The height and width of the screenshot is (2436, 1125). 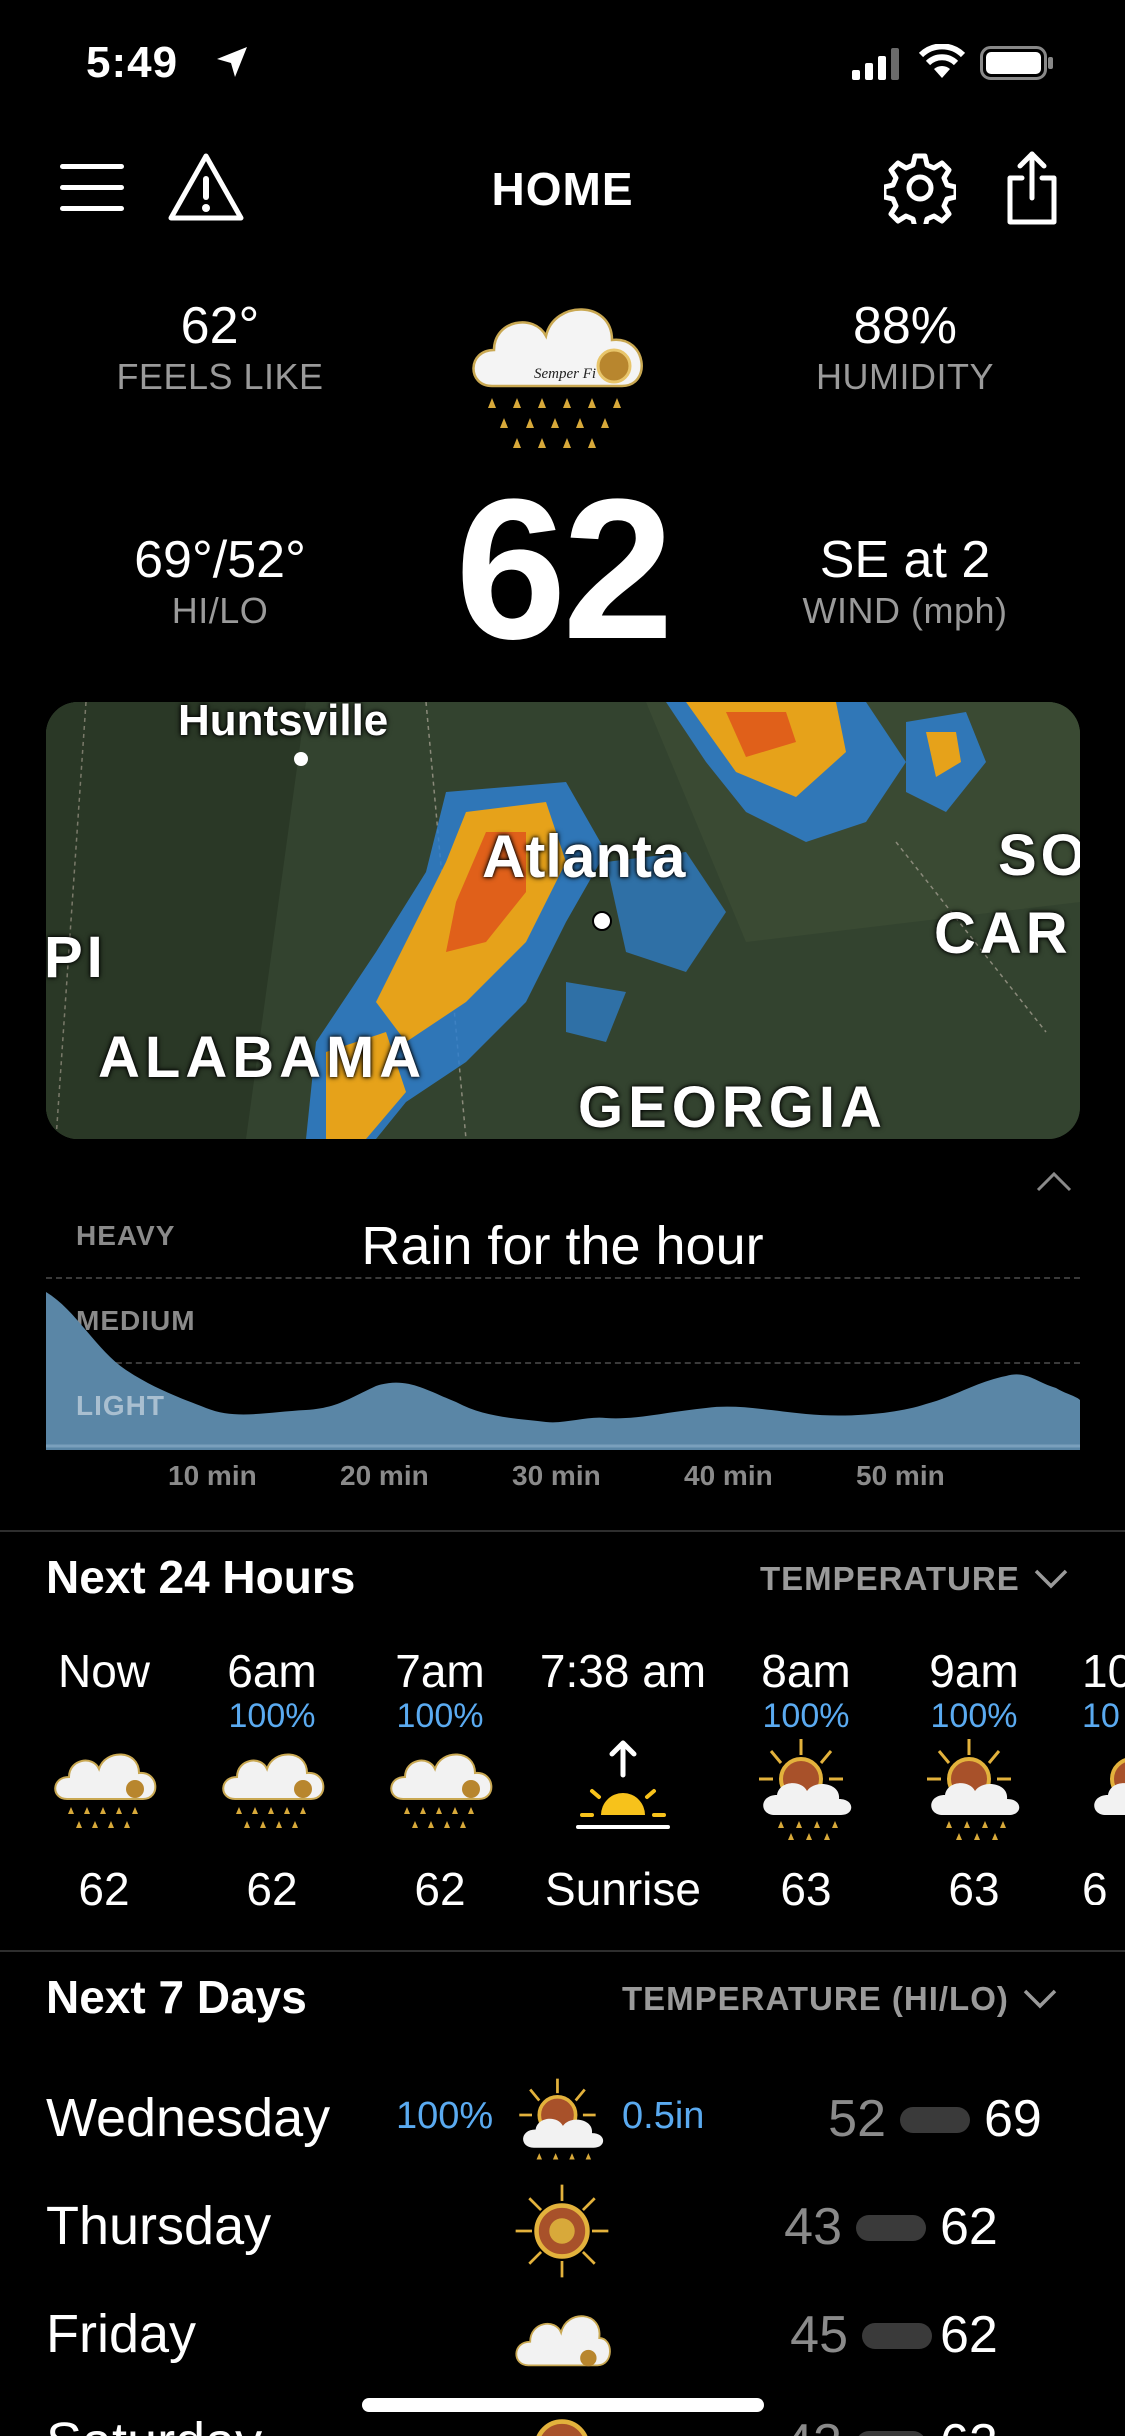 I want to click on map-label-georgia: GEORGIA, so click(x=732, y=1107).